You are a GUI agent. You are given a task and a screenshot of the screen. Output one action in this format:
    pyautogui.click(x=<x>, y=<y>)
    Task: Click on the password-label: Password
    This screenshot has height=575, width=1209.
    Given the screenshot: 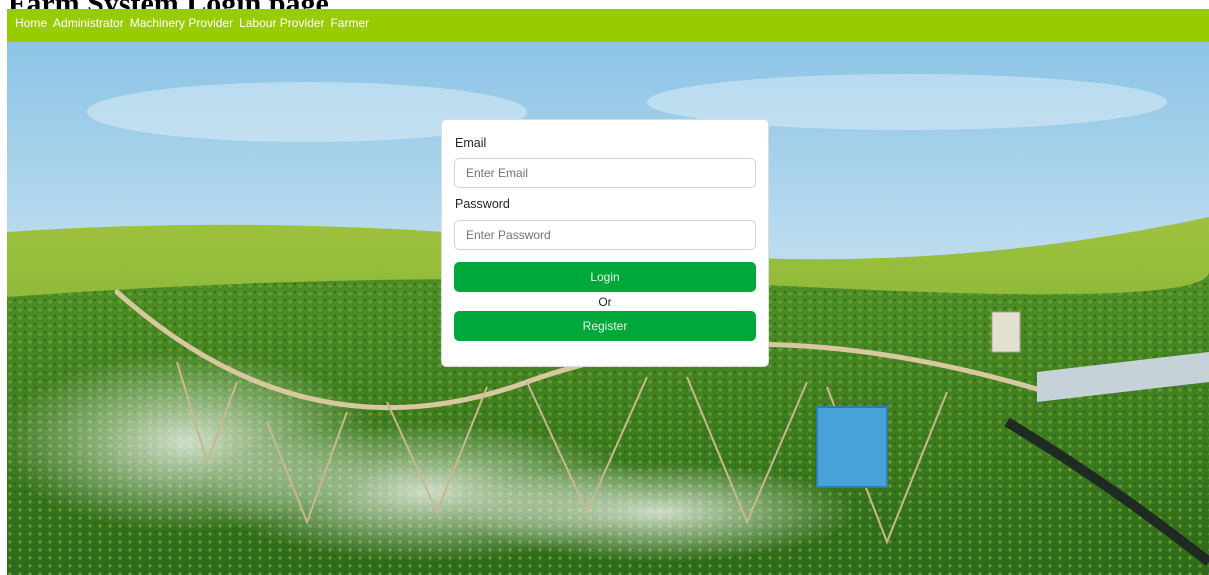 What is the action you would take?
    pyautogui.click(x=482, y=204)
    